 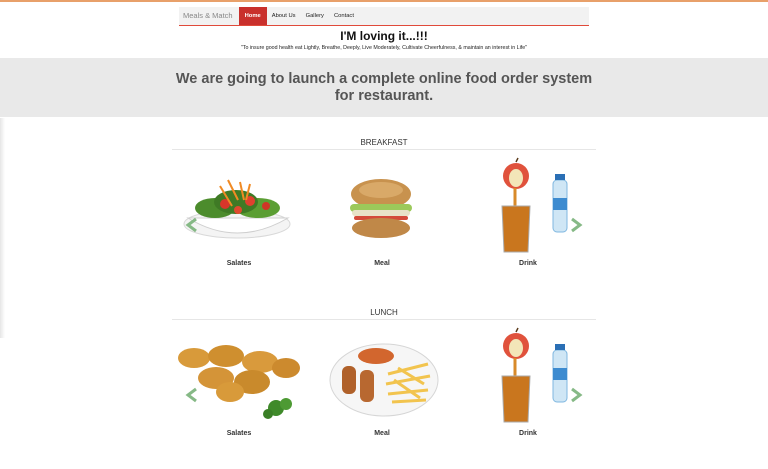 I want to click on nav-item-gallery: Gallery, so click(x=315, y=16).